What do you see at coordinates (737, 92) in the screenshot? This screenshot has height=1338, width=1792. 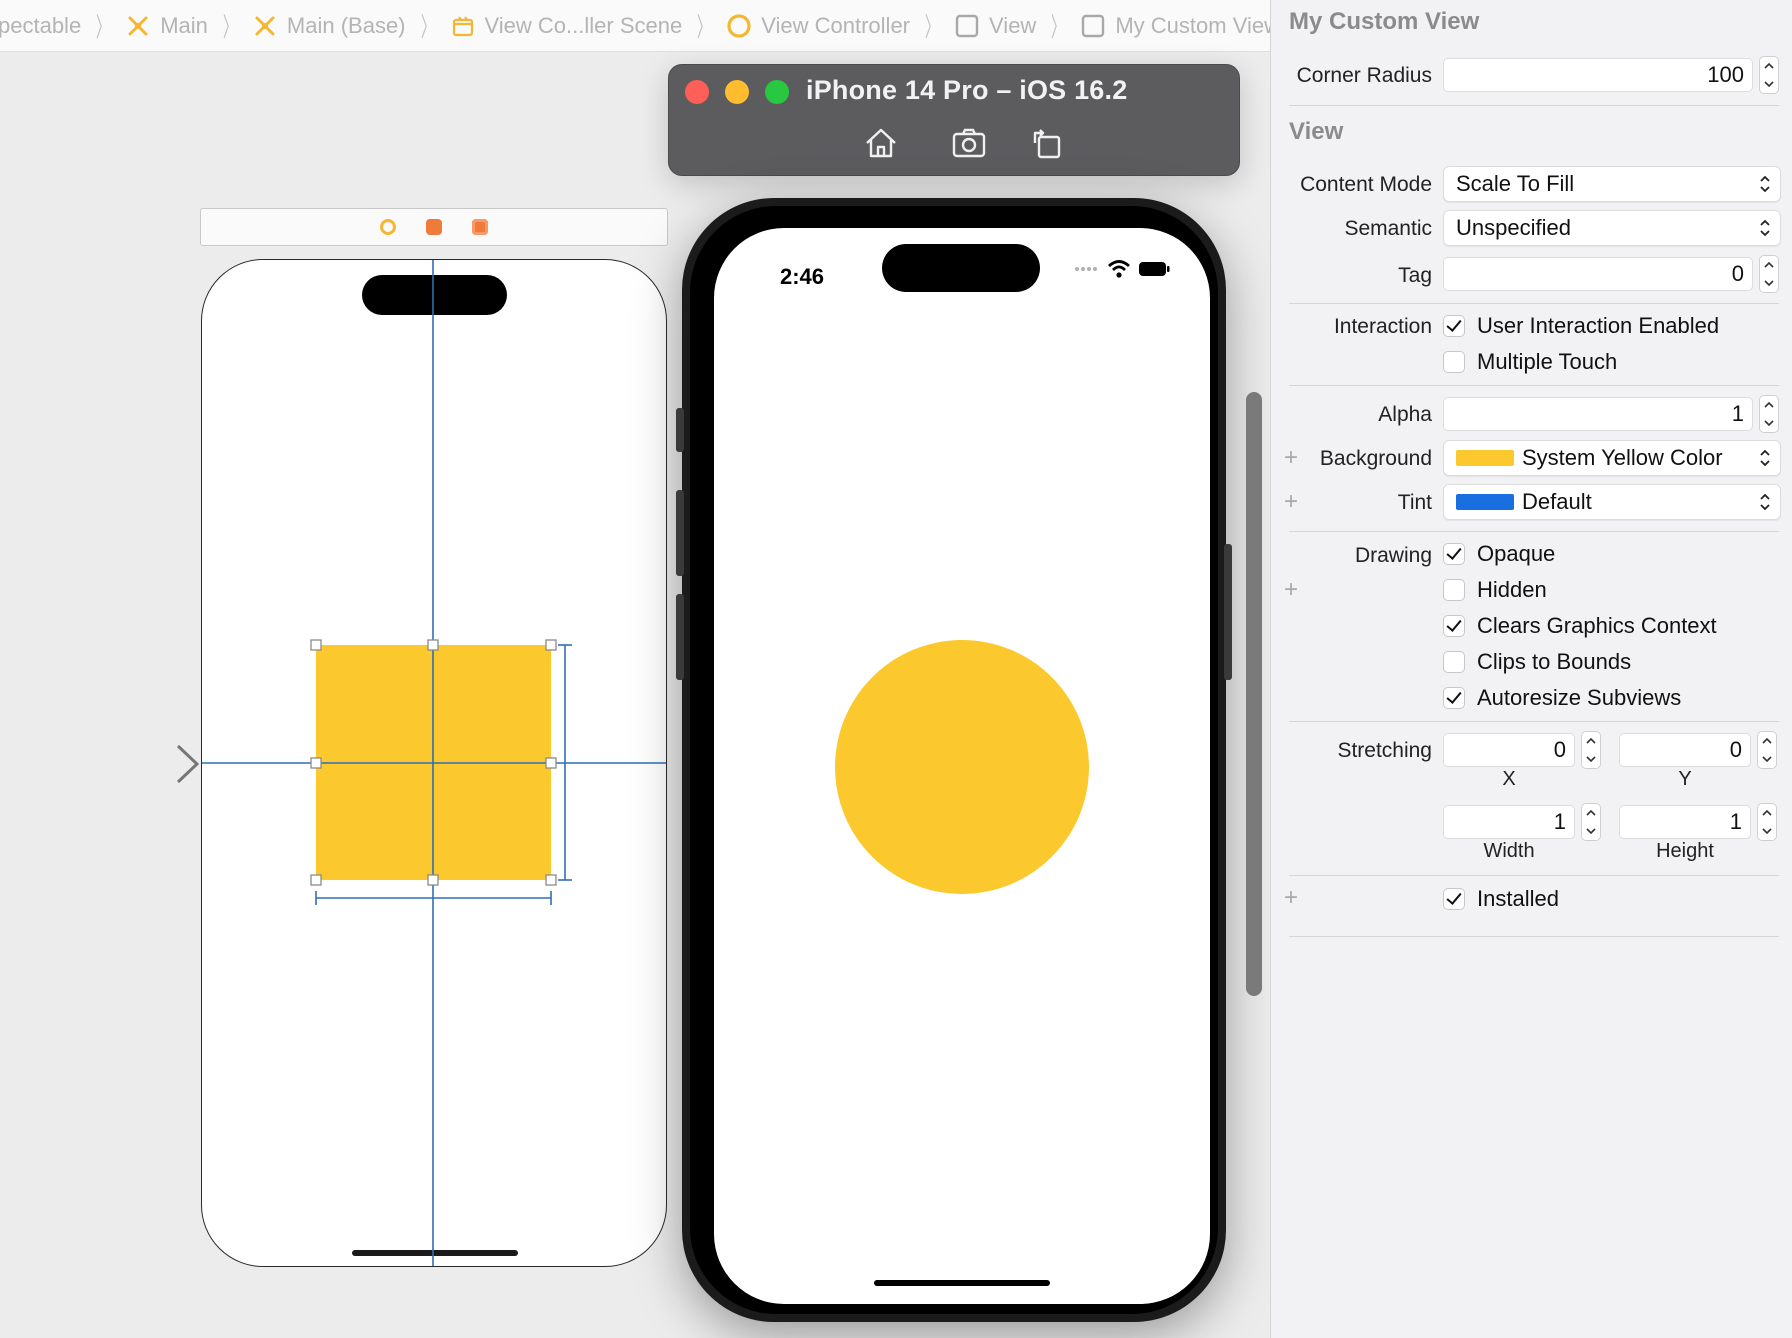 I see `minimize-button` at bounding box center [737, 92].